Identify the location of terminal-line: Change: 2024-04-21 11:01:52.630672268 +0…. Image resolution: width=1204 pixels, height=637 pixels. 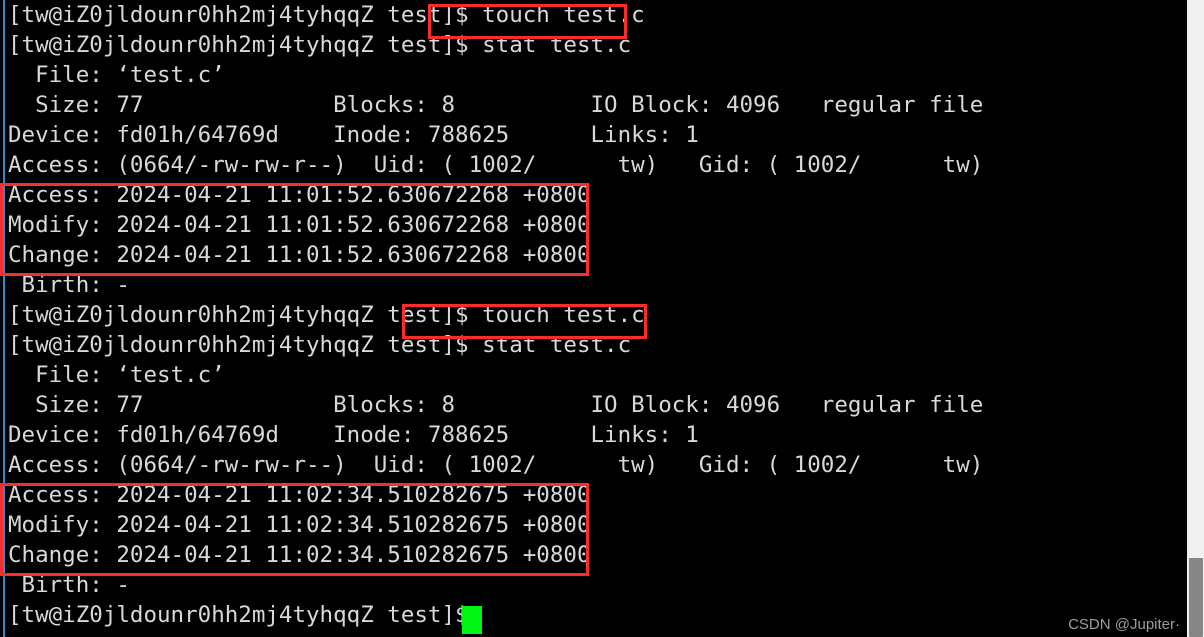
(299, 255).